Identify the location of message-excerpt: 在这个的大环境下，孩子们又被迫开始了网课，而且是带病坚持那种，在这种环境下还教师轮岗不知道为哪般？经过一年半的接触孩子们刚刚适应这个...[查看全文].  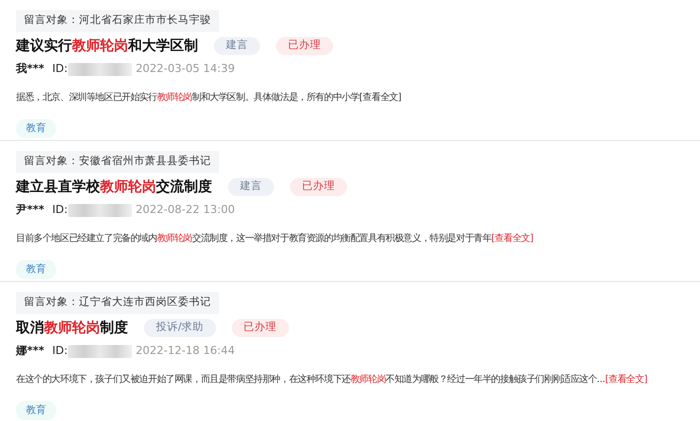
(332, 380).